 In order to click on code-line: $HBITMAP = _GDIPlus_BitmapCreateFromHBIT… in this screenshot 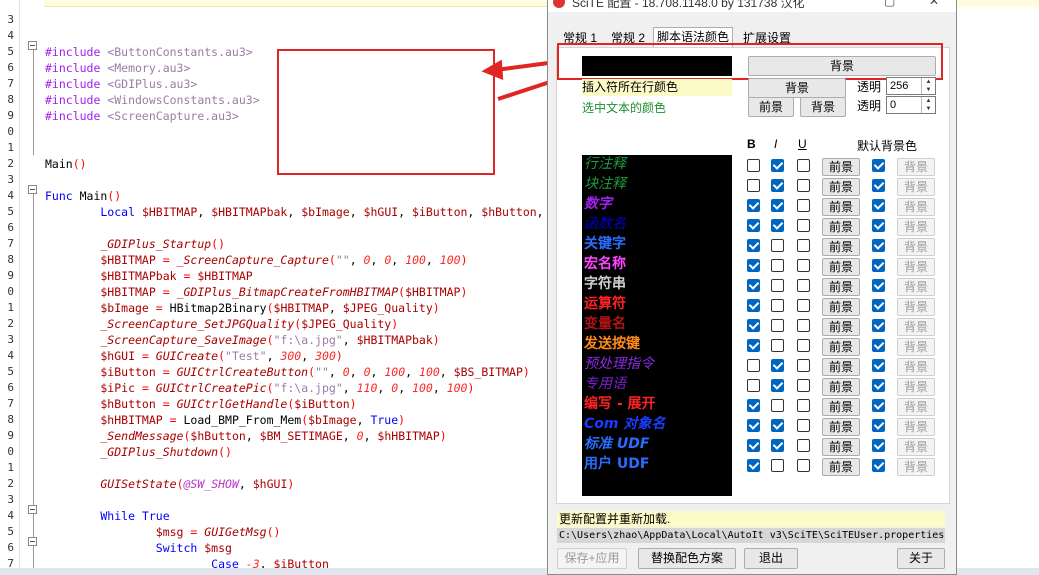, I will do `click(256, 292)`.